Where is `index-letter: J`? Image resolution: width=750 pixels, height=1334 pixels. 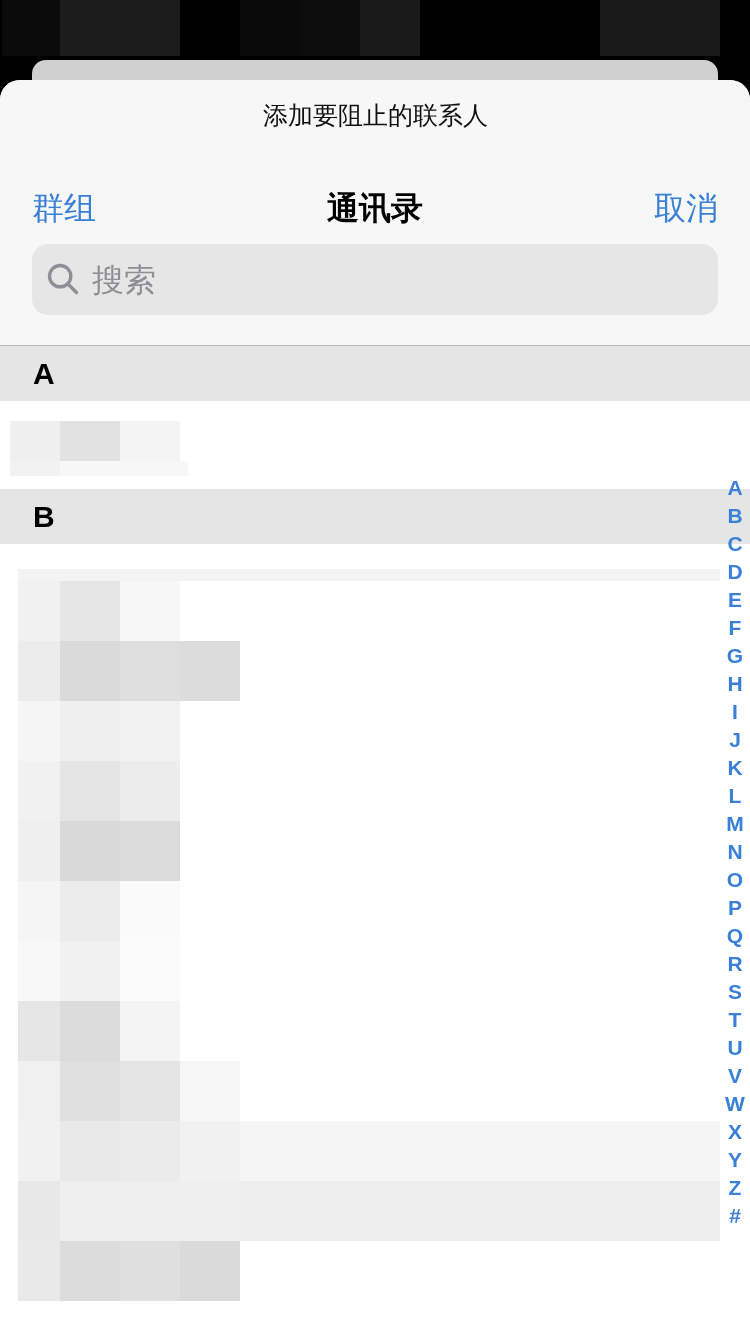
index-letter: J is located at coordinates (735, 740).